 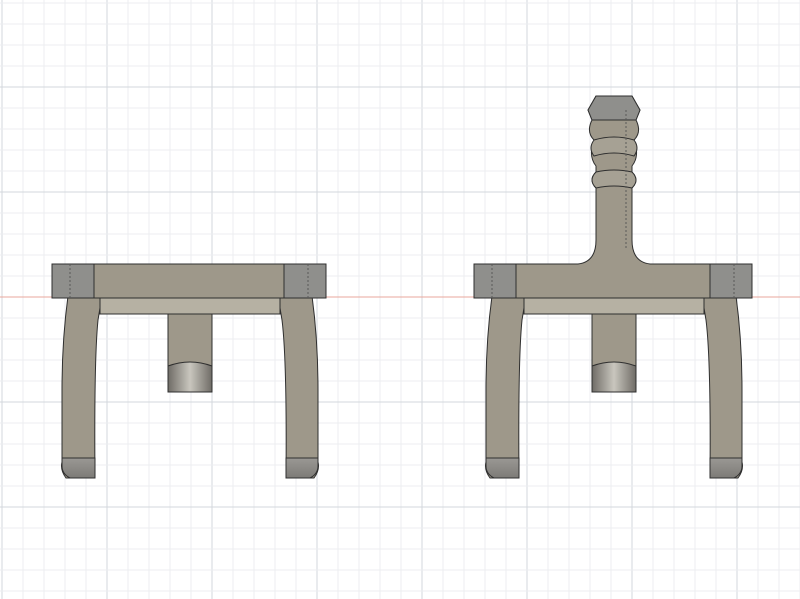 I want to click on spindle-cap, so click(x=614, y=108).